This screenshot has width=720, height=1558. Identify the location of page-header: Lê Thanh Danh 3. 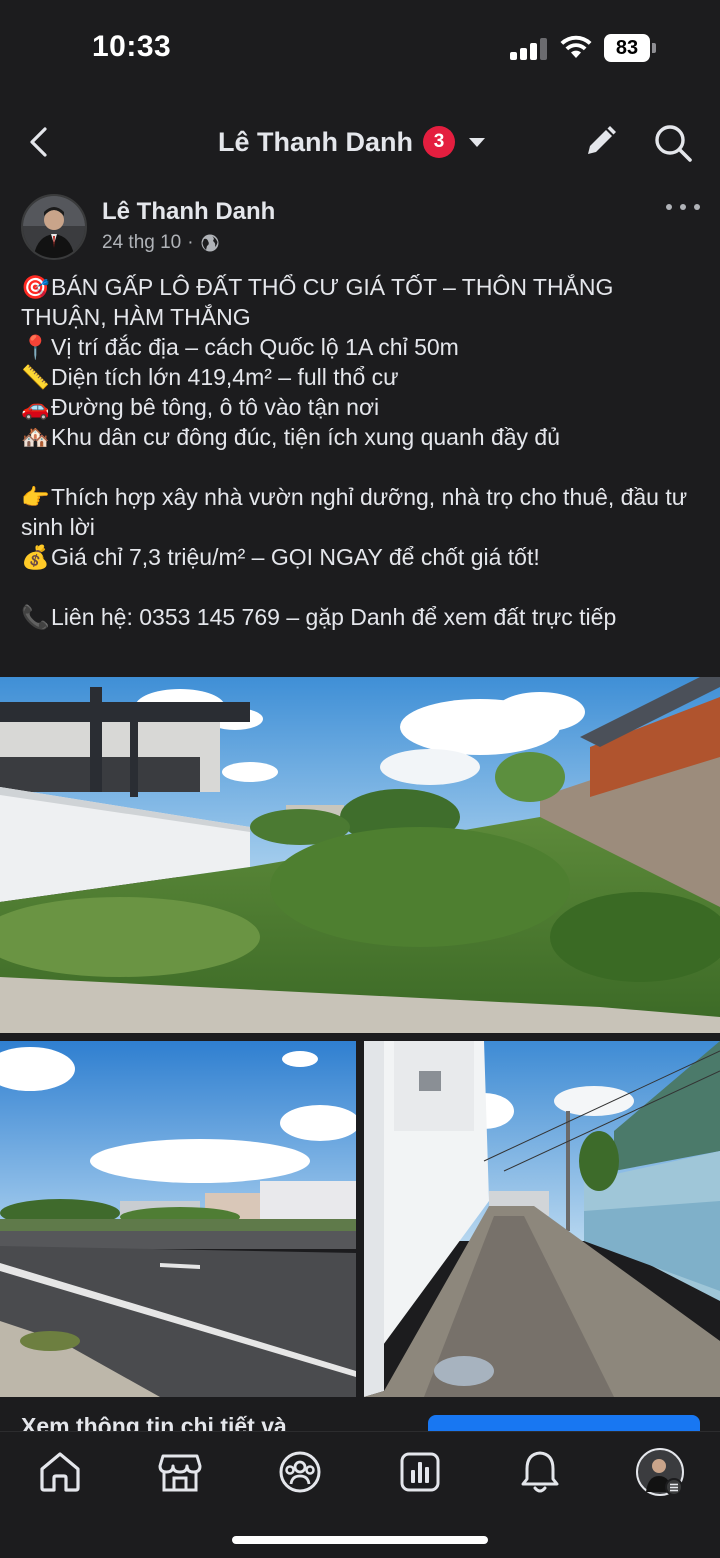
(360, 142).